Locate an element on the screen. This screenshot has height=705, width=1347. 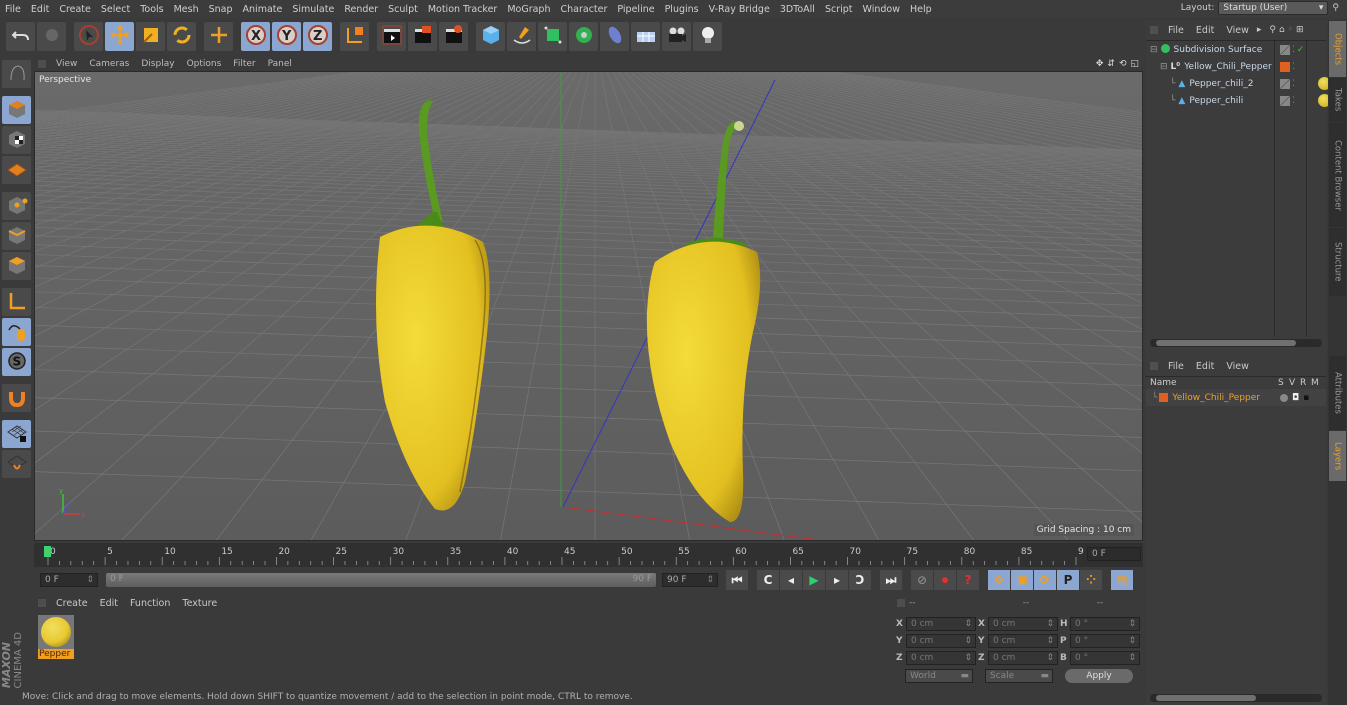
layer-column-m: M is located at coordinates (1316, 383).